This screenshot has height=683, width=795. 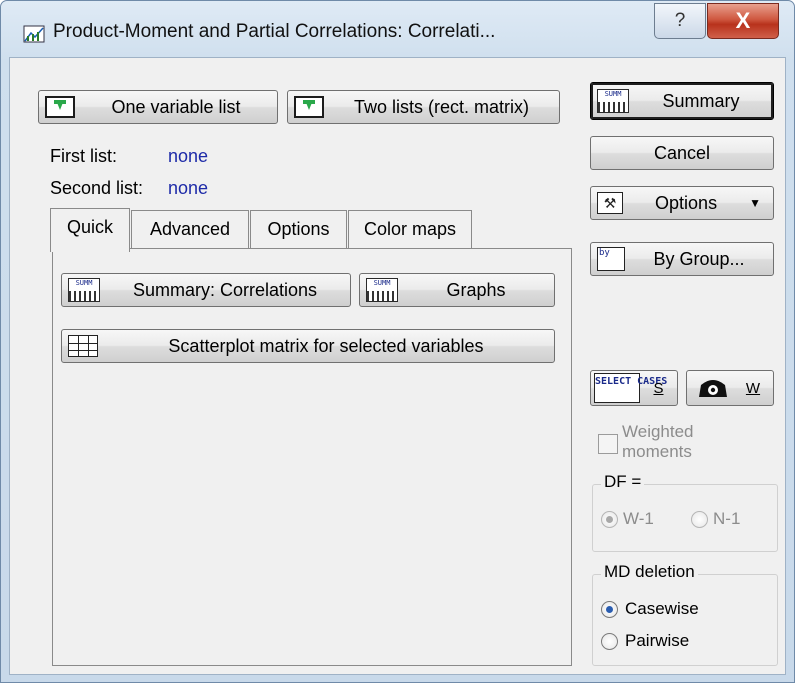 I want to click on pairwise-label: Pairwise, so click(x=657, y=640).